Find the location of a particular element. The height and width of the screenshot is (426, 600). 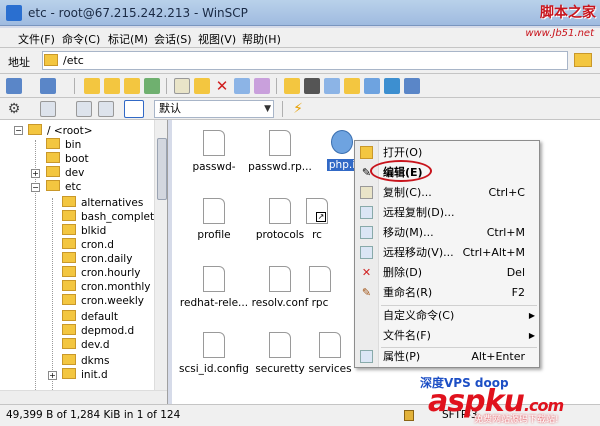

tree-item: blkid is located at coordinates (84, 231).